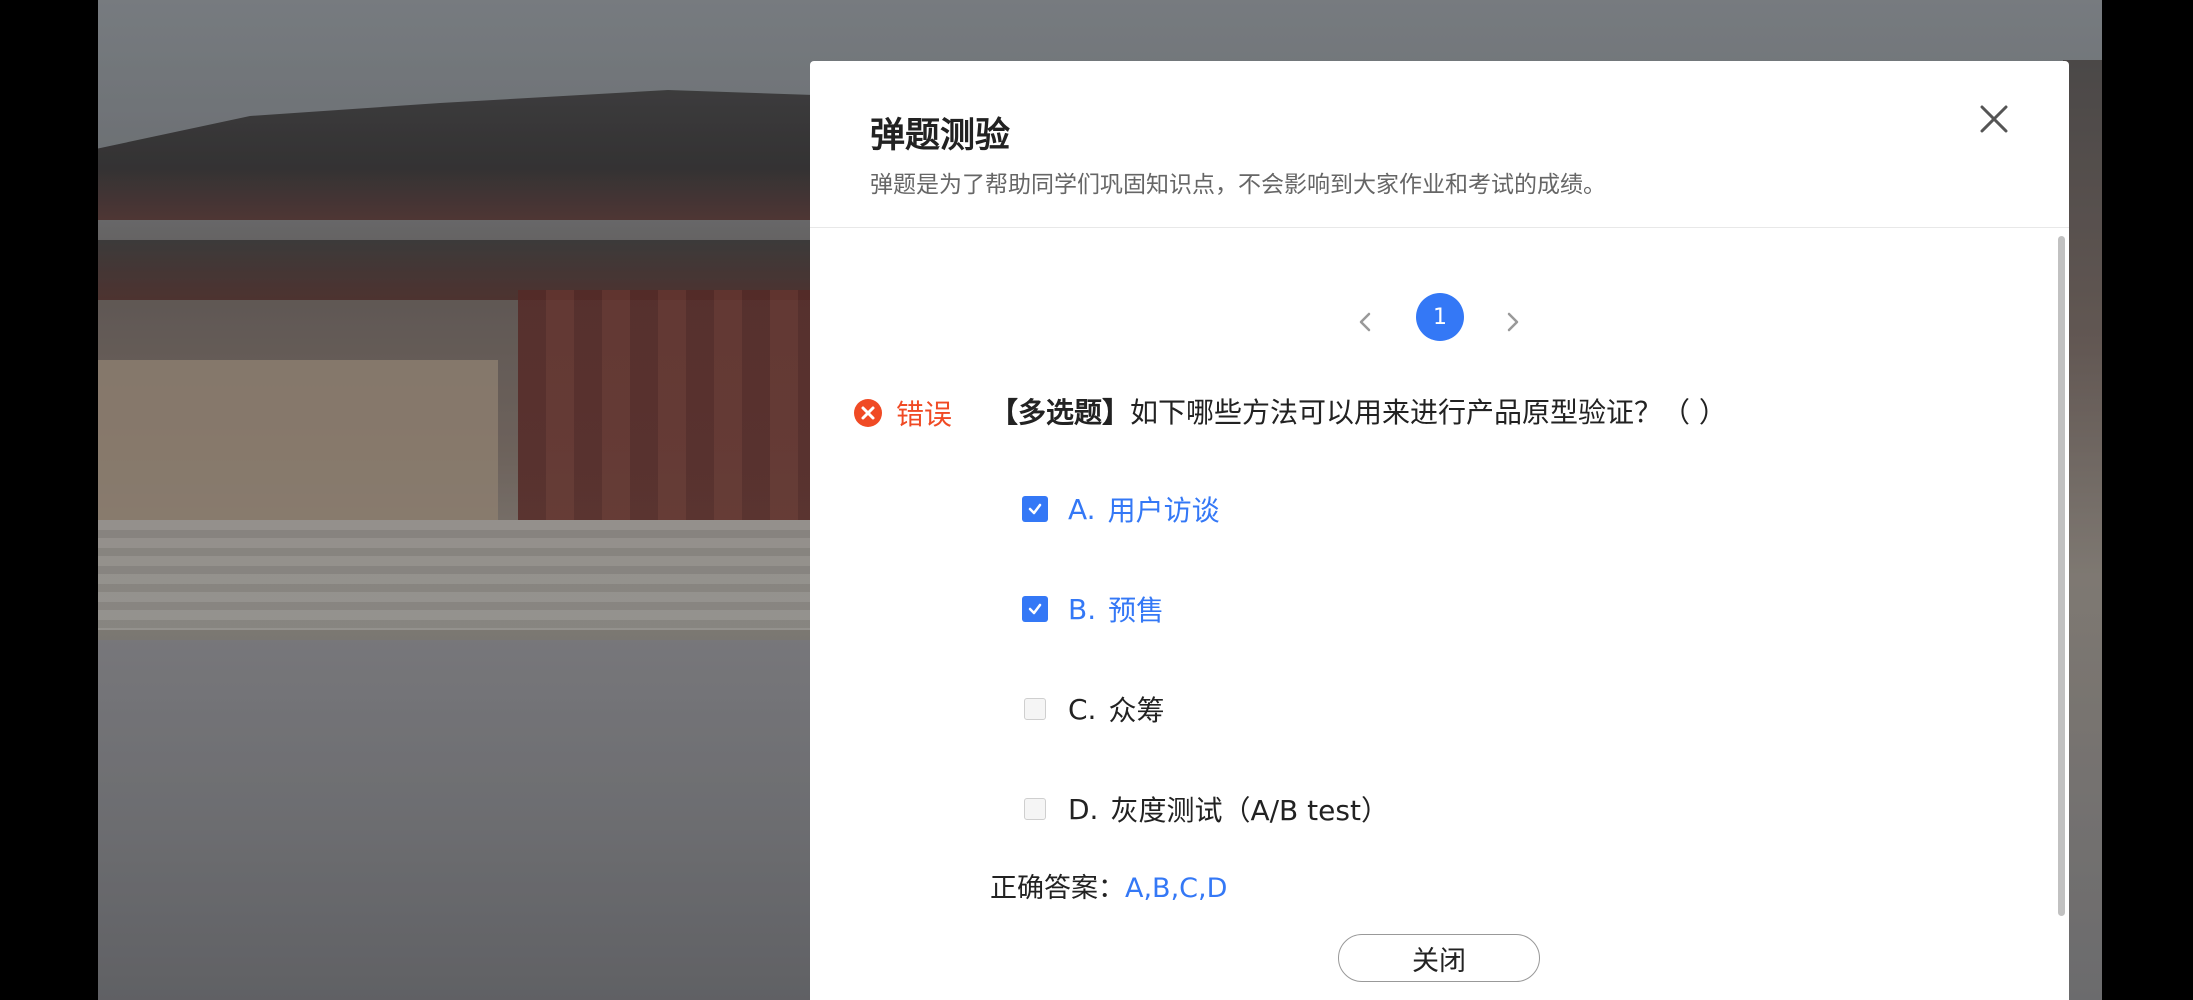  I want to click on error-circle-icon, so click(868, 413).